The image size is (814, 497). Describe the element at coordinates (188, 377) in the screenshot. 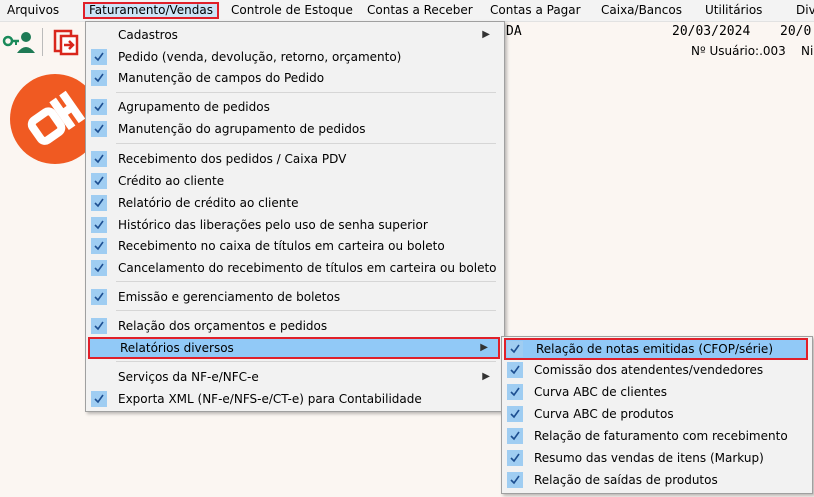

I see `menu-item-label: Serviços da NF-e/NFC-e` at that location.